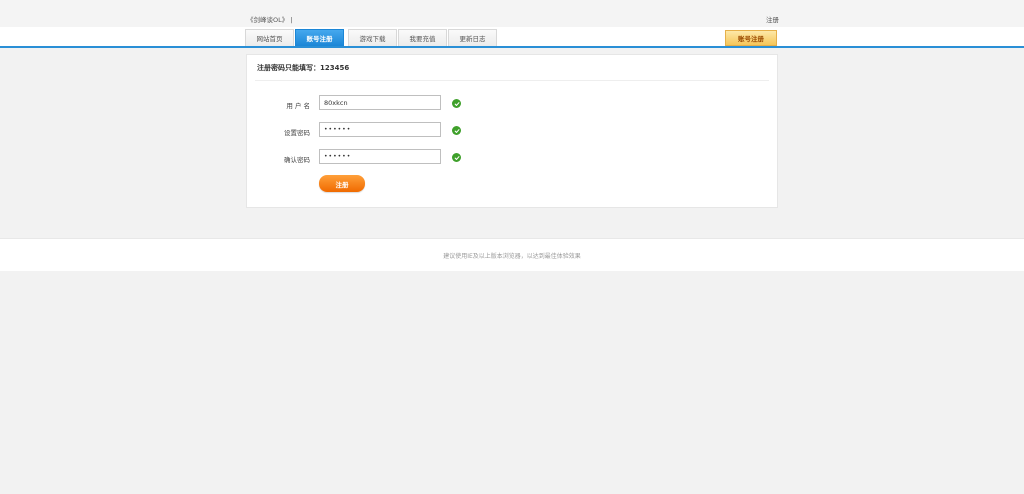  I want to click on username-field: 80xkcn, so click(380, 102).